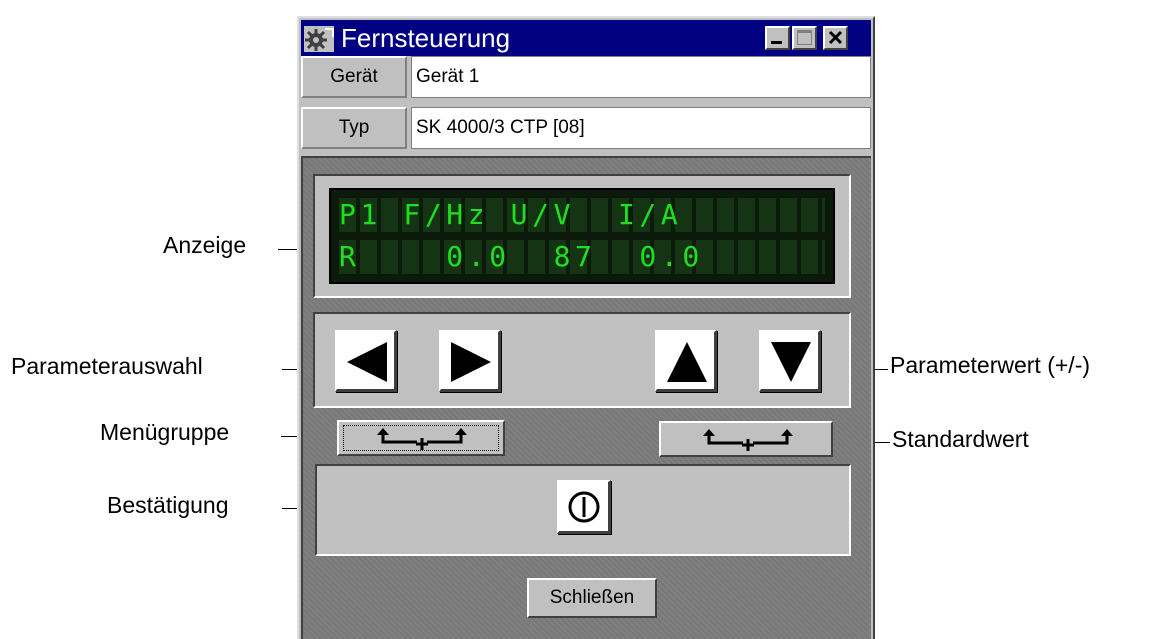  I want to click on label-parameterauswahl: Parameterauswahl, so click(107, 366).